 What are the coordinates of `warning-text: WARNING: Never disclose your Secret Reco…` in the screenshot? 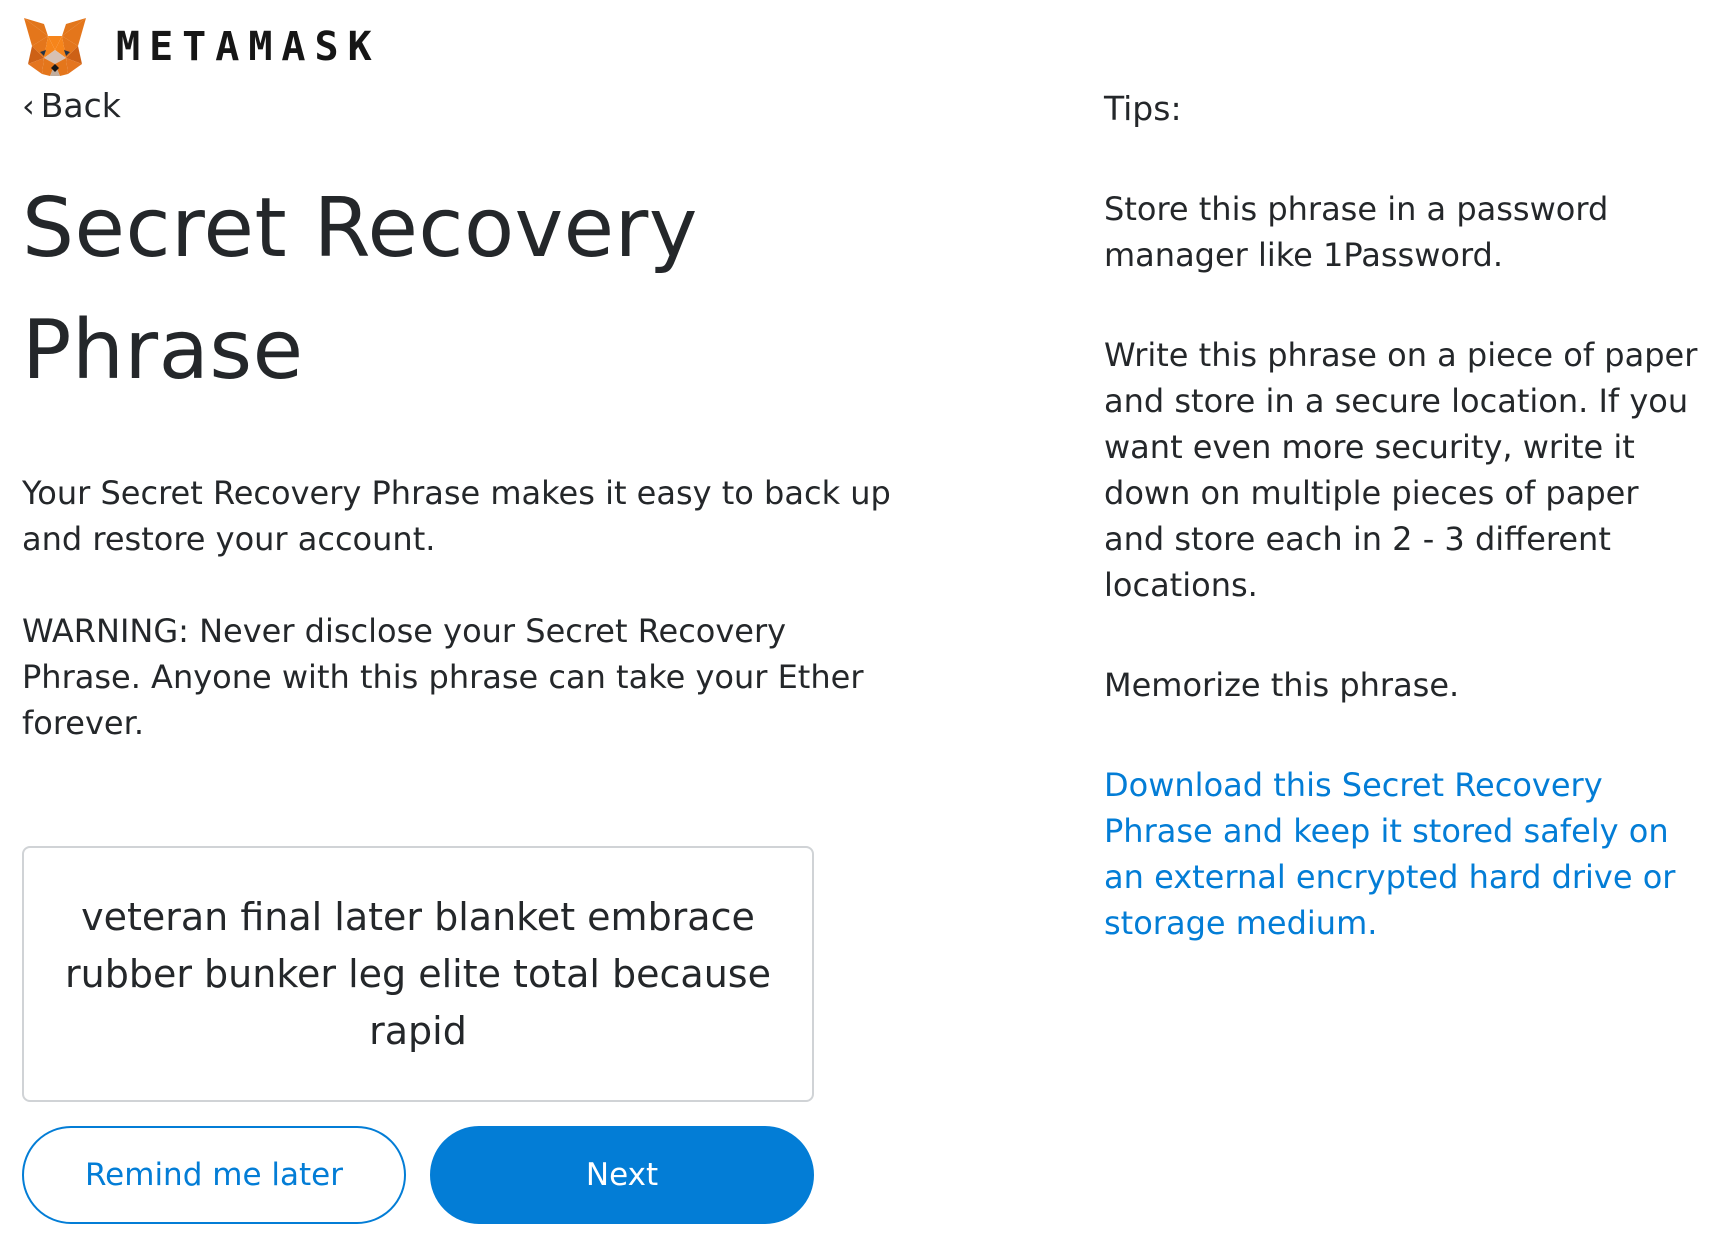 It's located at (443, 677).